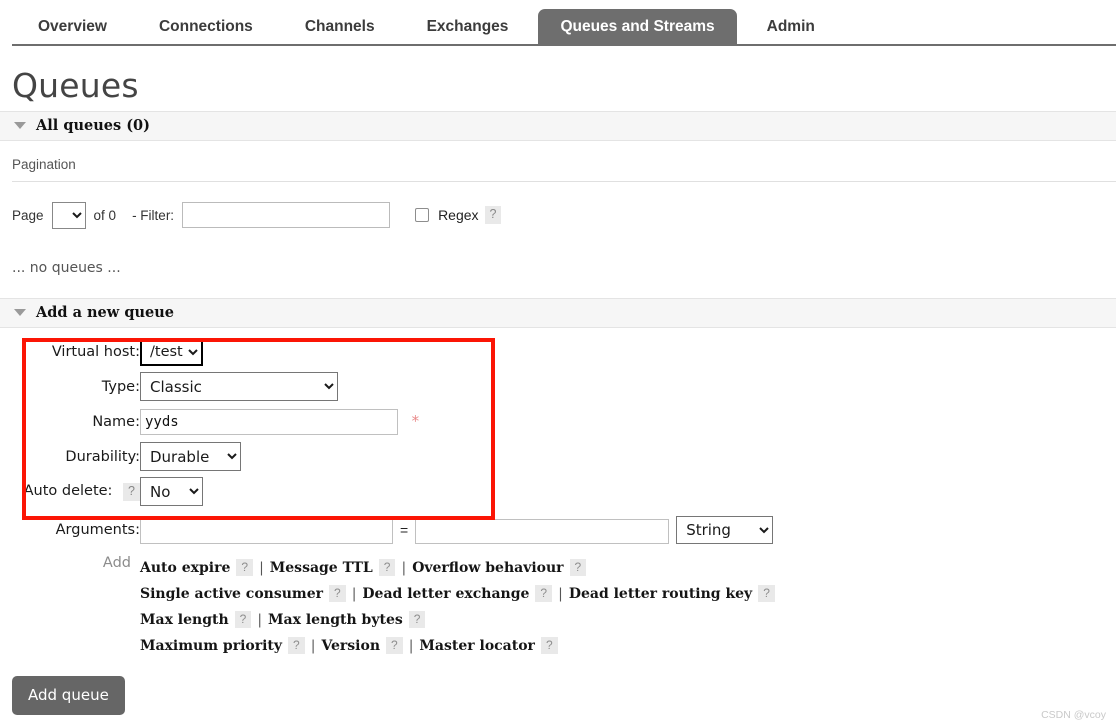 The height and width of the screenshot is (727, 1116). Describe the element at coordinates (102, 456) in the screenshot. I see `durability-label: Durability:` at that location.